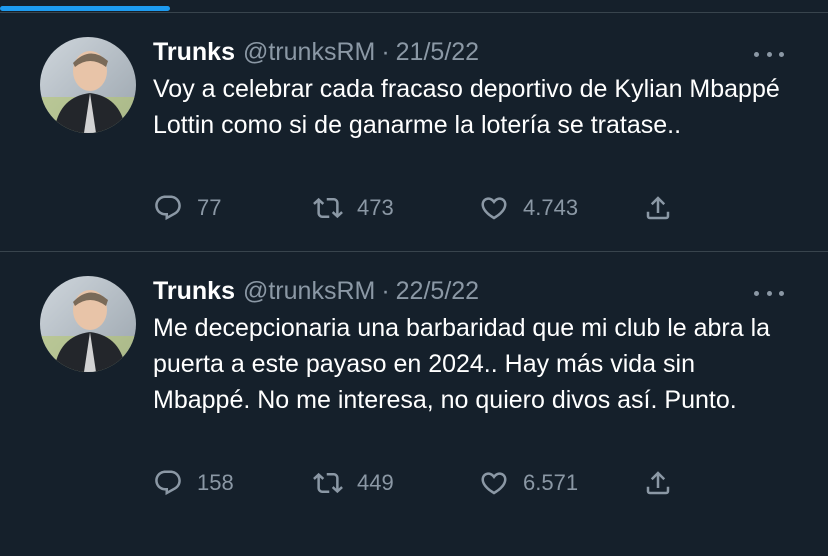 Image resolution: width=828 pixels, height=556 pixels. What do you see at coordinates (551, 482) in the screenshot?
I see `like-count: 6.571` at bounding box center [551, 482].